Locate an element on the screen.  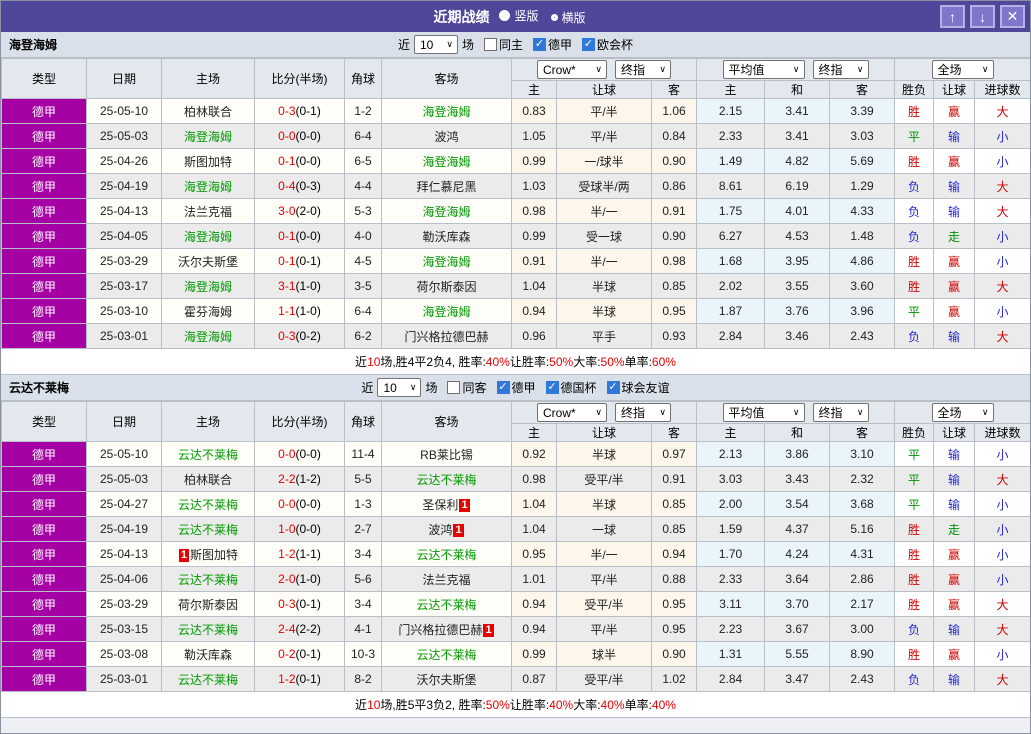
layout-radio-label: 横版 is located at coordinates (573, 18).